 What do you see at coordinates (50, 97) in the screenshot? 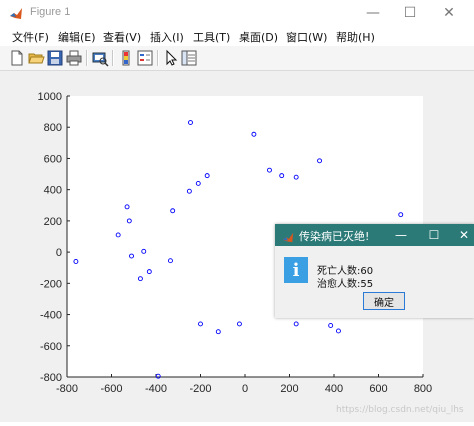
I see `y-tick-label: 1000` at bounding box center [50, 97].